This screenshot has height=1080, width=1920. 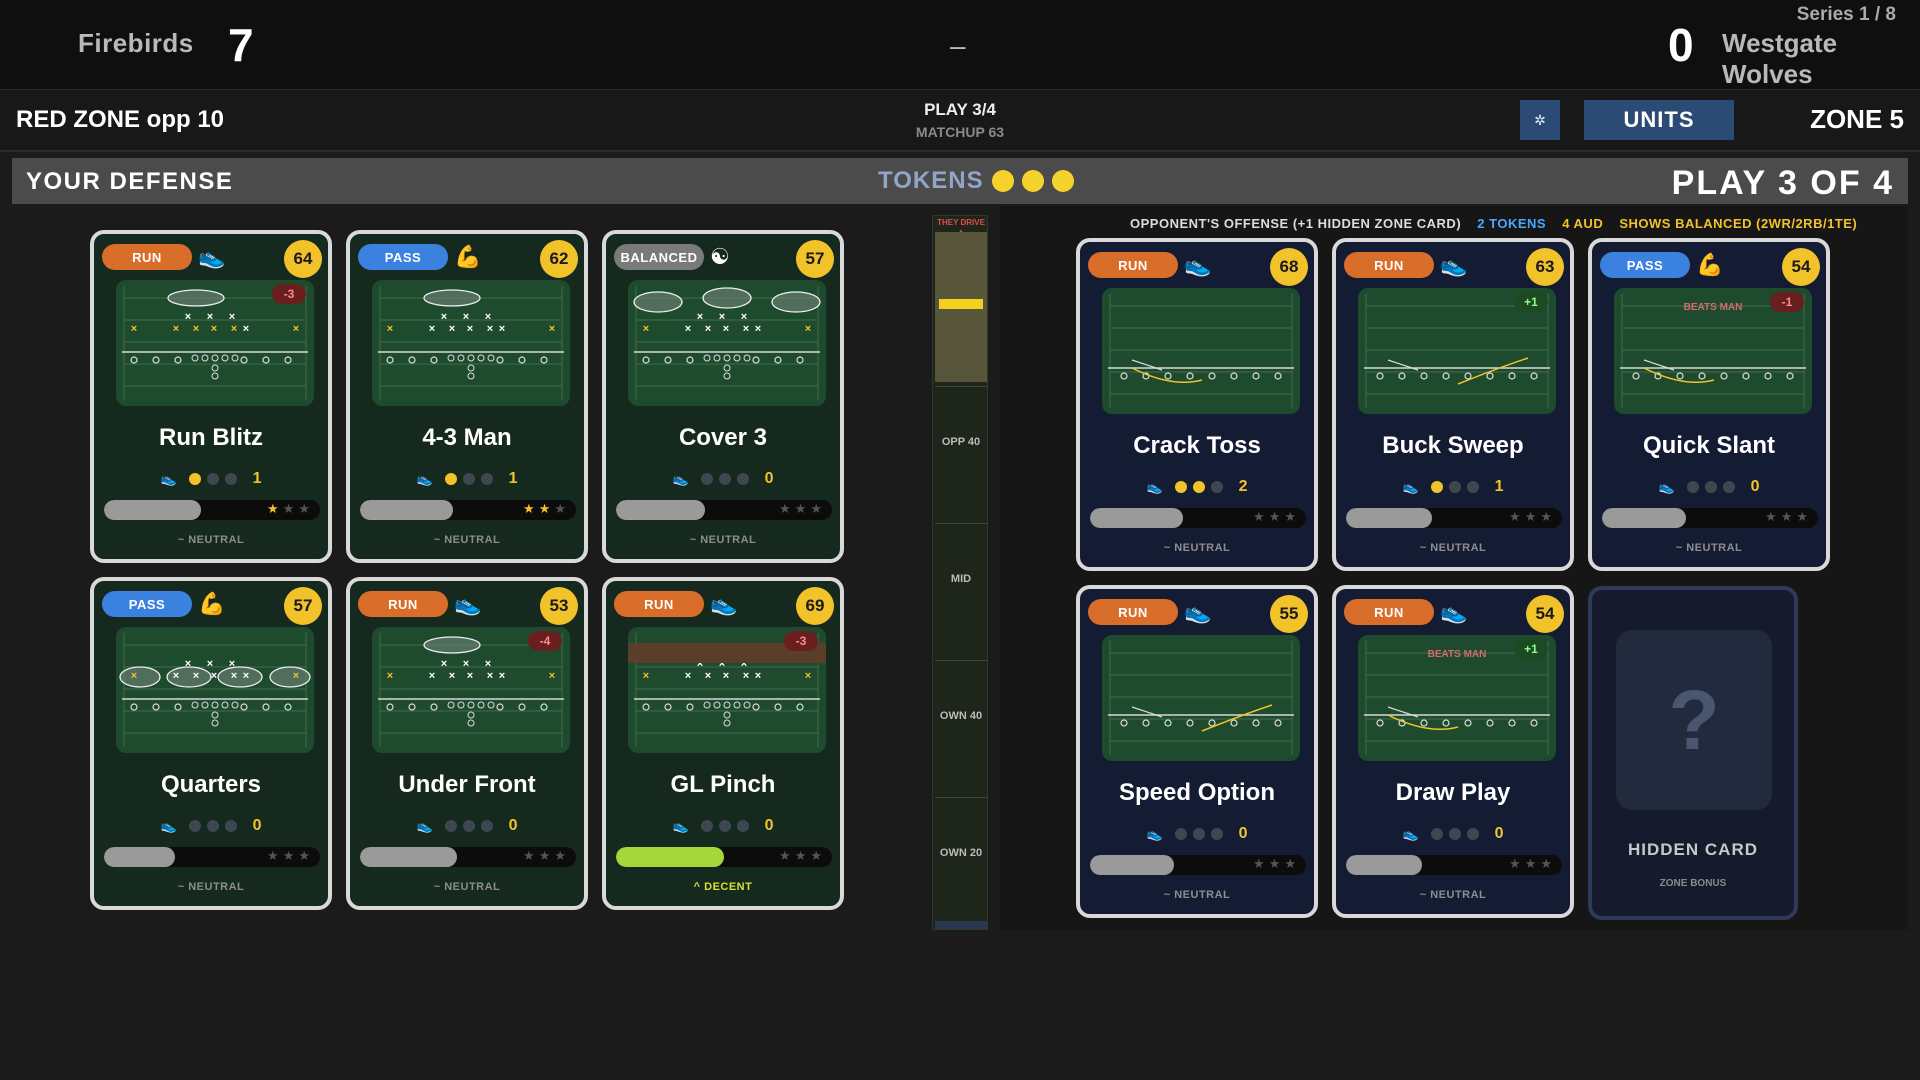 What do you see at coordinates (961, 716) in the screenshot?
I see `yard-label: OWN 40` at bounding box center [961, 716].